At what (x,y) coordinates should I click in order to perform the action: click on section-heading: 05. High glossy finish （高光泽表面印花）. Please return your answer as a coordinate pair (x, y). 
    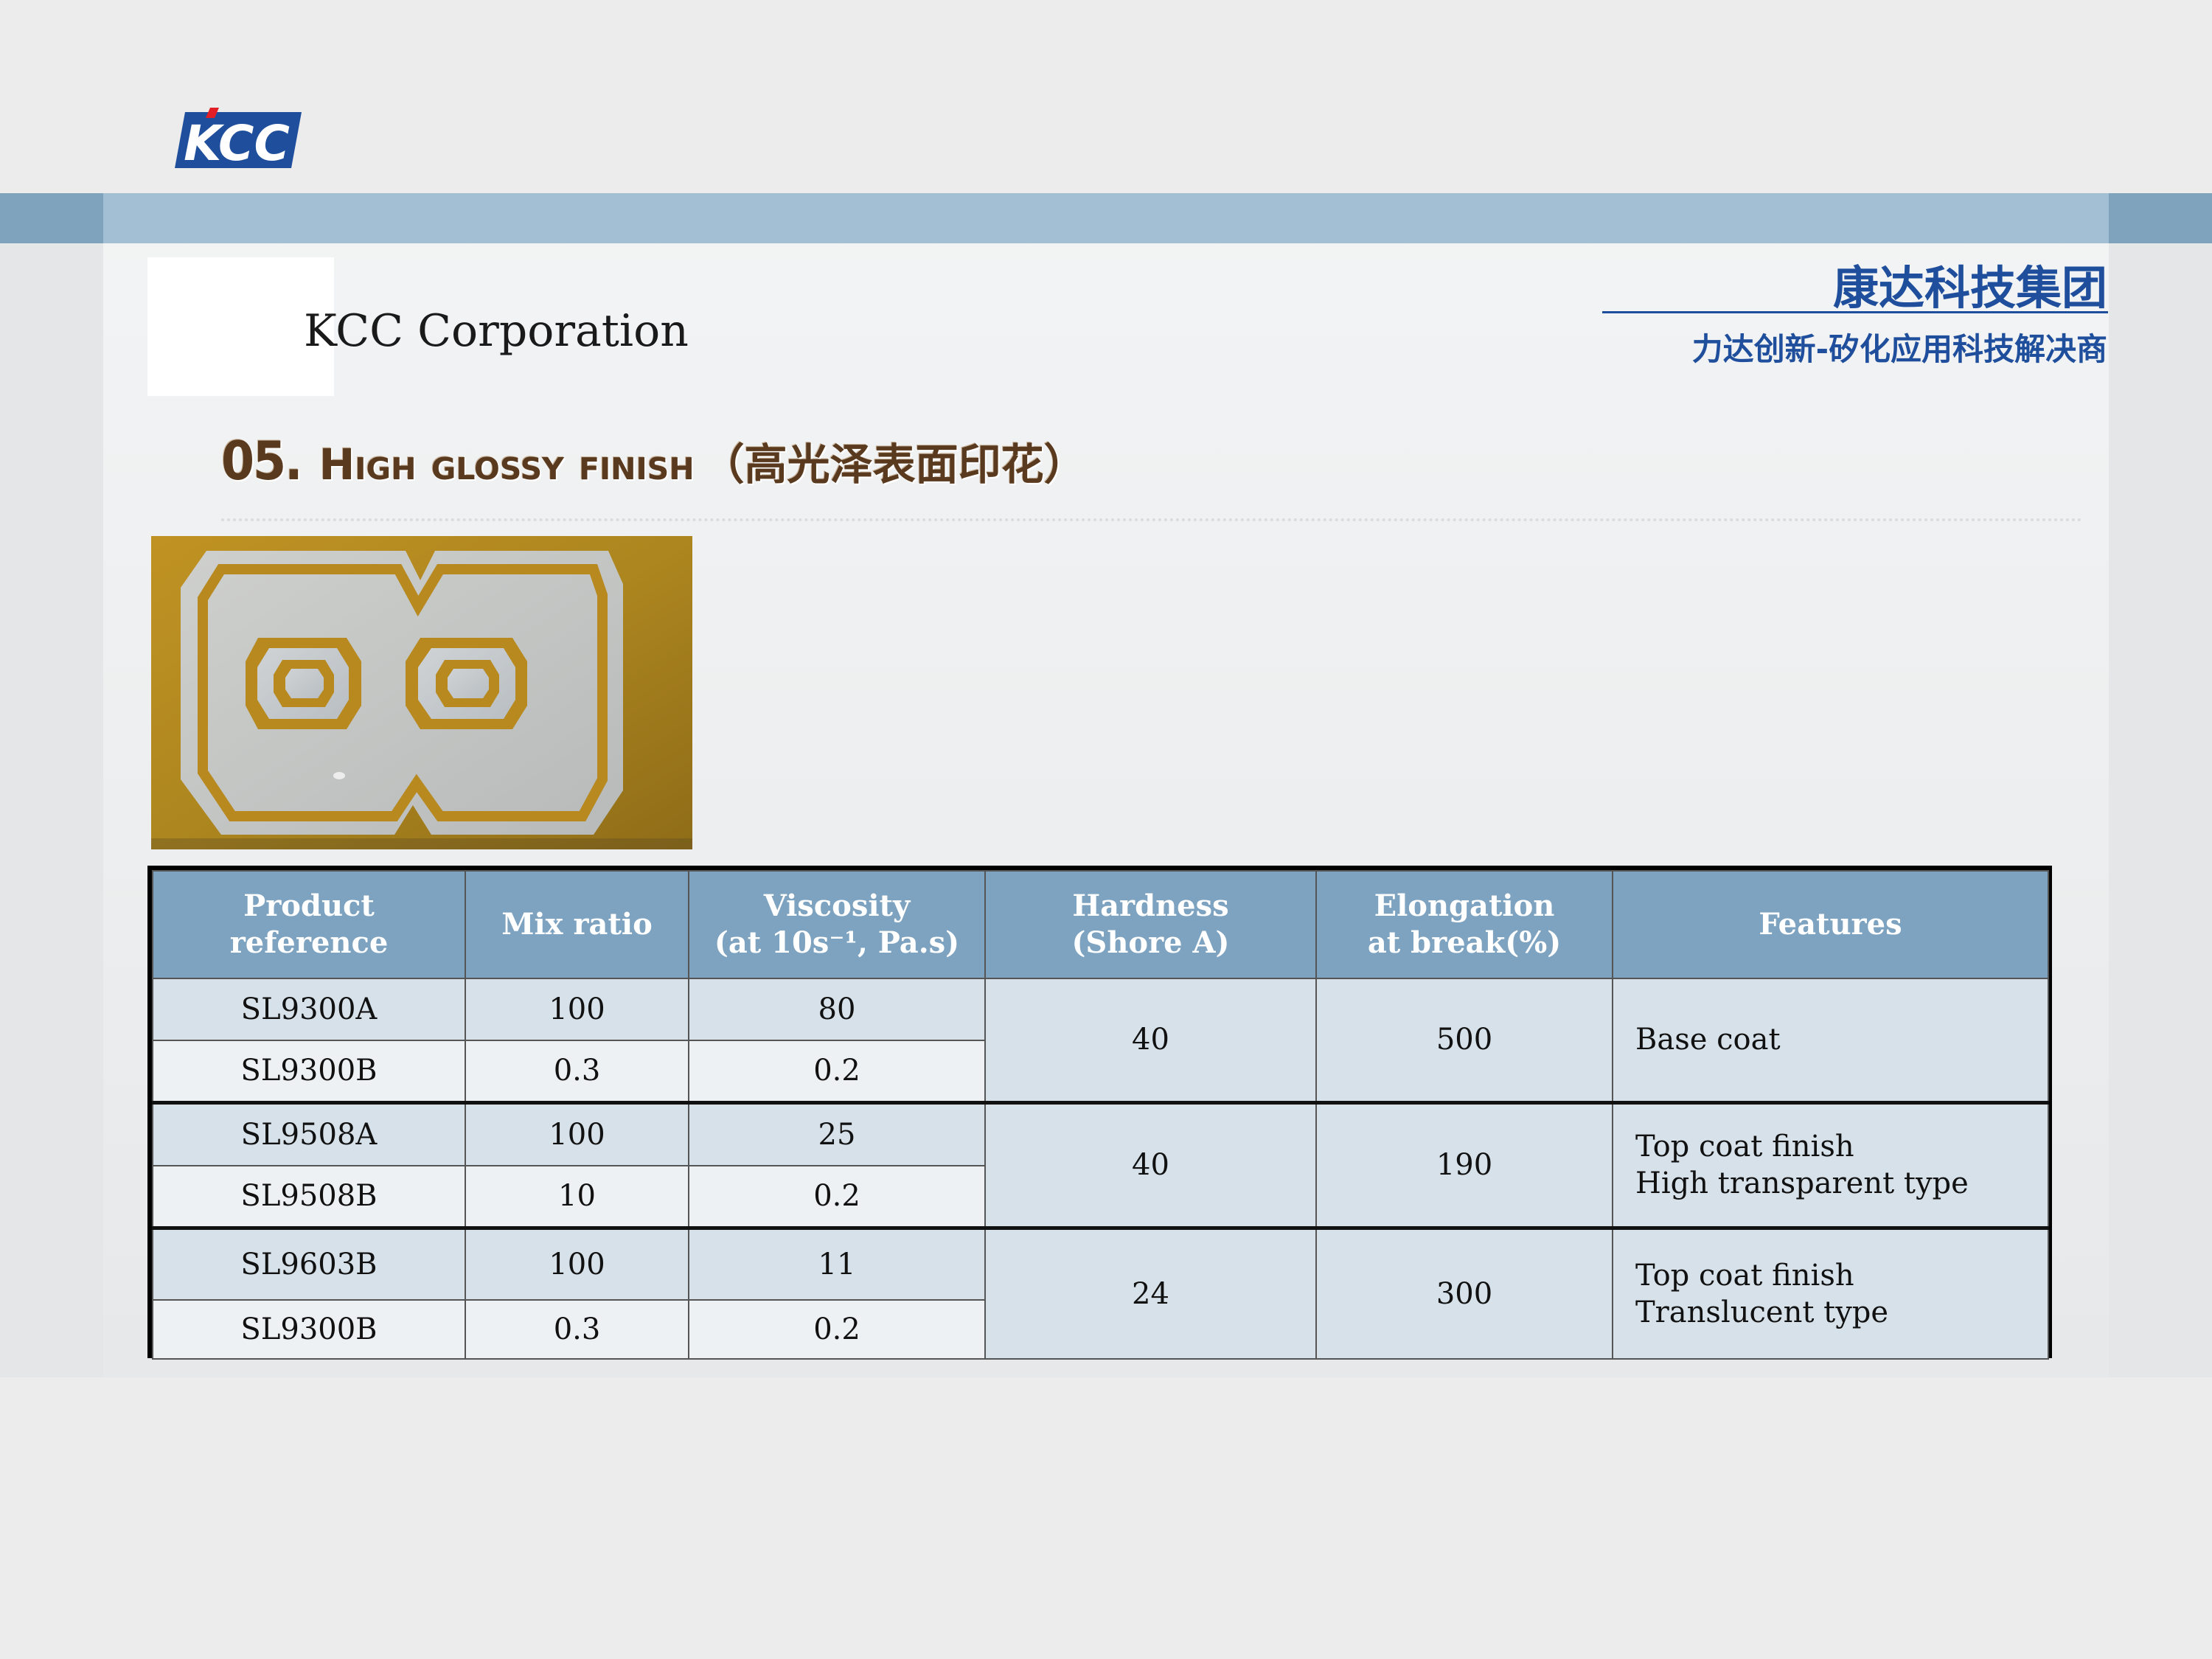
    Looking at the image, I should click on (654, 461).